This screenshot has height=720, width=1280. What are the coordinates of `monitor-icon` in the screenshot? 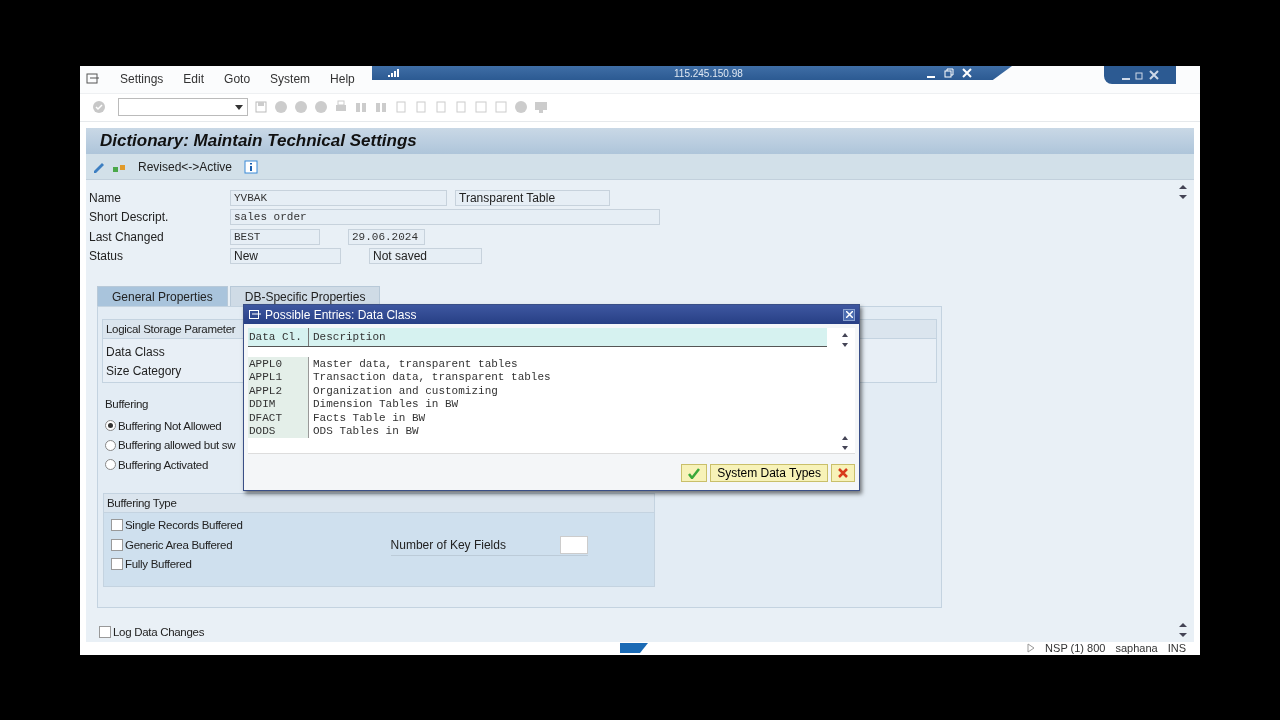 It's located at (541, 107).